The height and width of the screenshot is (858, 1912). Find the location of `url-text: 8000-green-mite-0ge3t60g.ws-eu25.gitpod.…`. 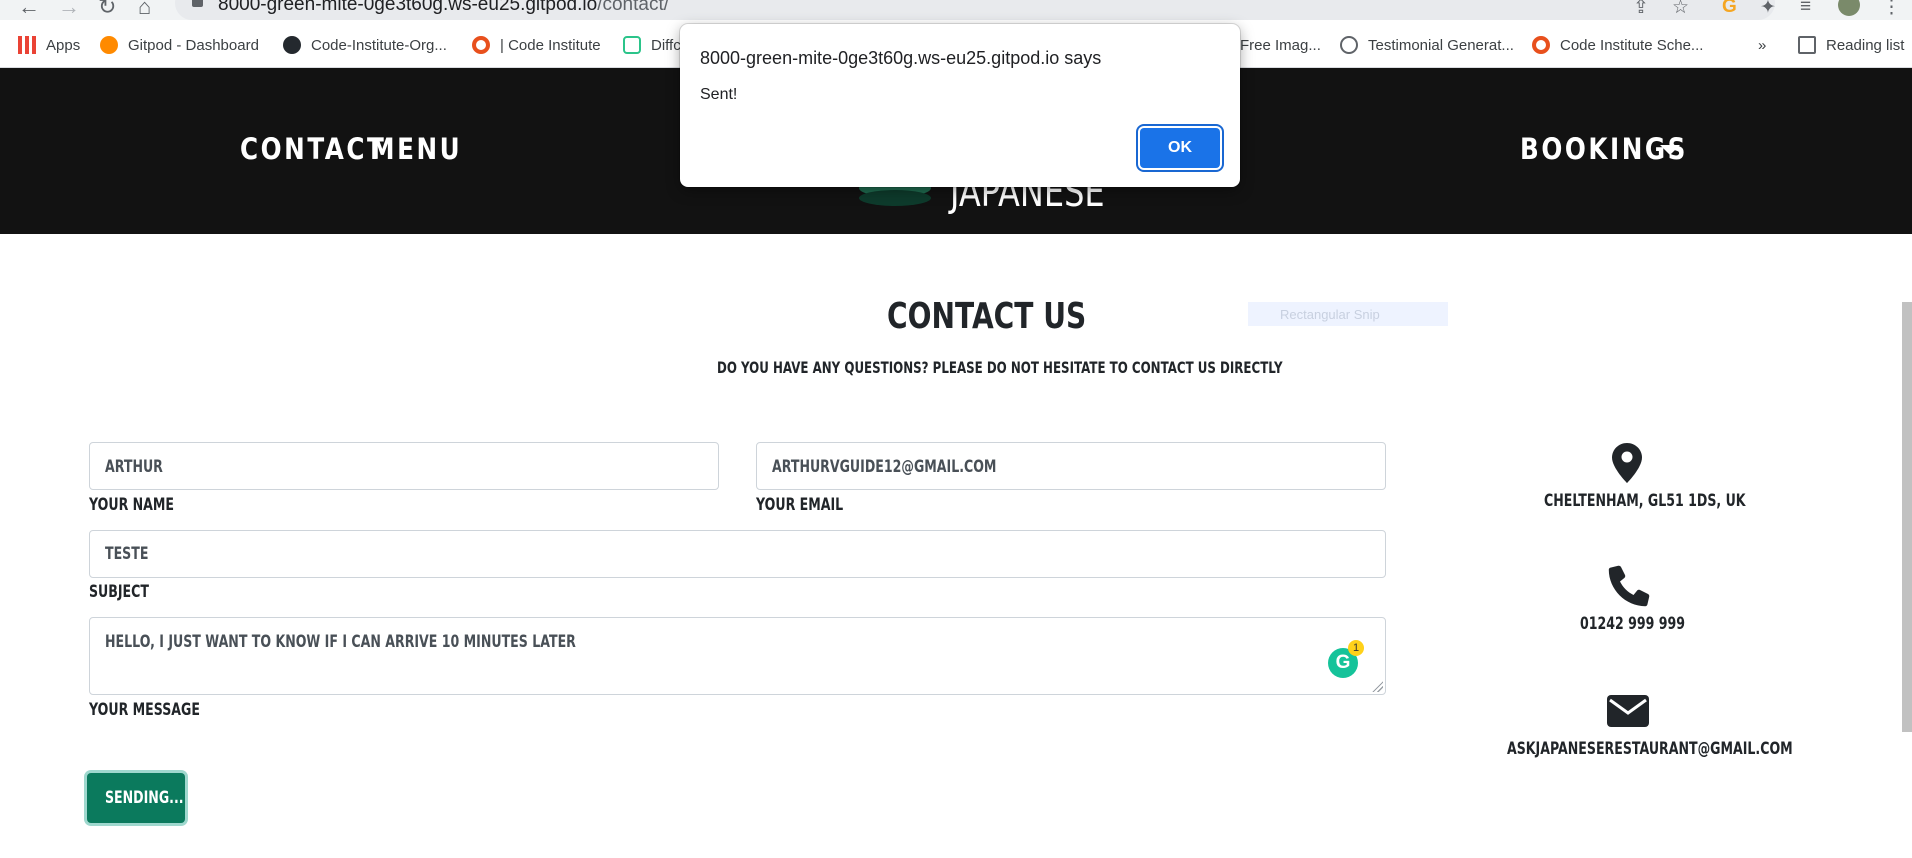

url-text: 8000-green-mite-0ge3t60g.ws-eu25.gitpod.… is located at coordinates (443, 8).